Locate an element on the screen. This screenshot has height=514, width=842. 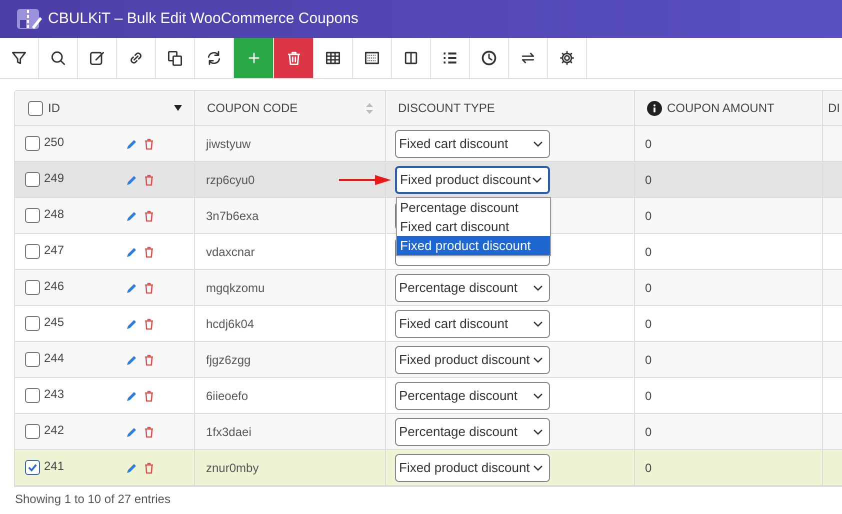
row-id: 242 is located at coordinates (55, 430).